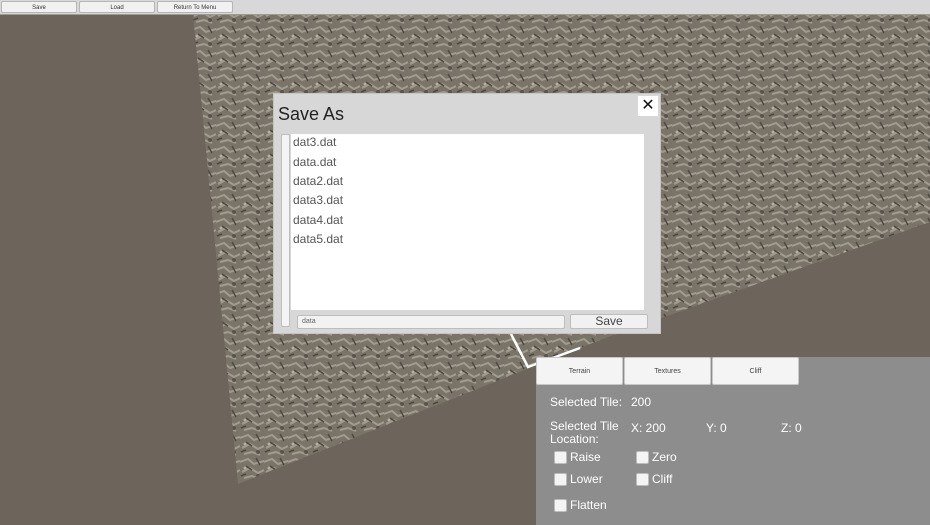 Image resolution: width=930 pixels, height=525 pixels. I want to click on toolbar-return-to-menu-button: Return To Menu, so click(195, 7).